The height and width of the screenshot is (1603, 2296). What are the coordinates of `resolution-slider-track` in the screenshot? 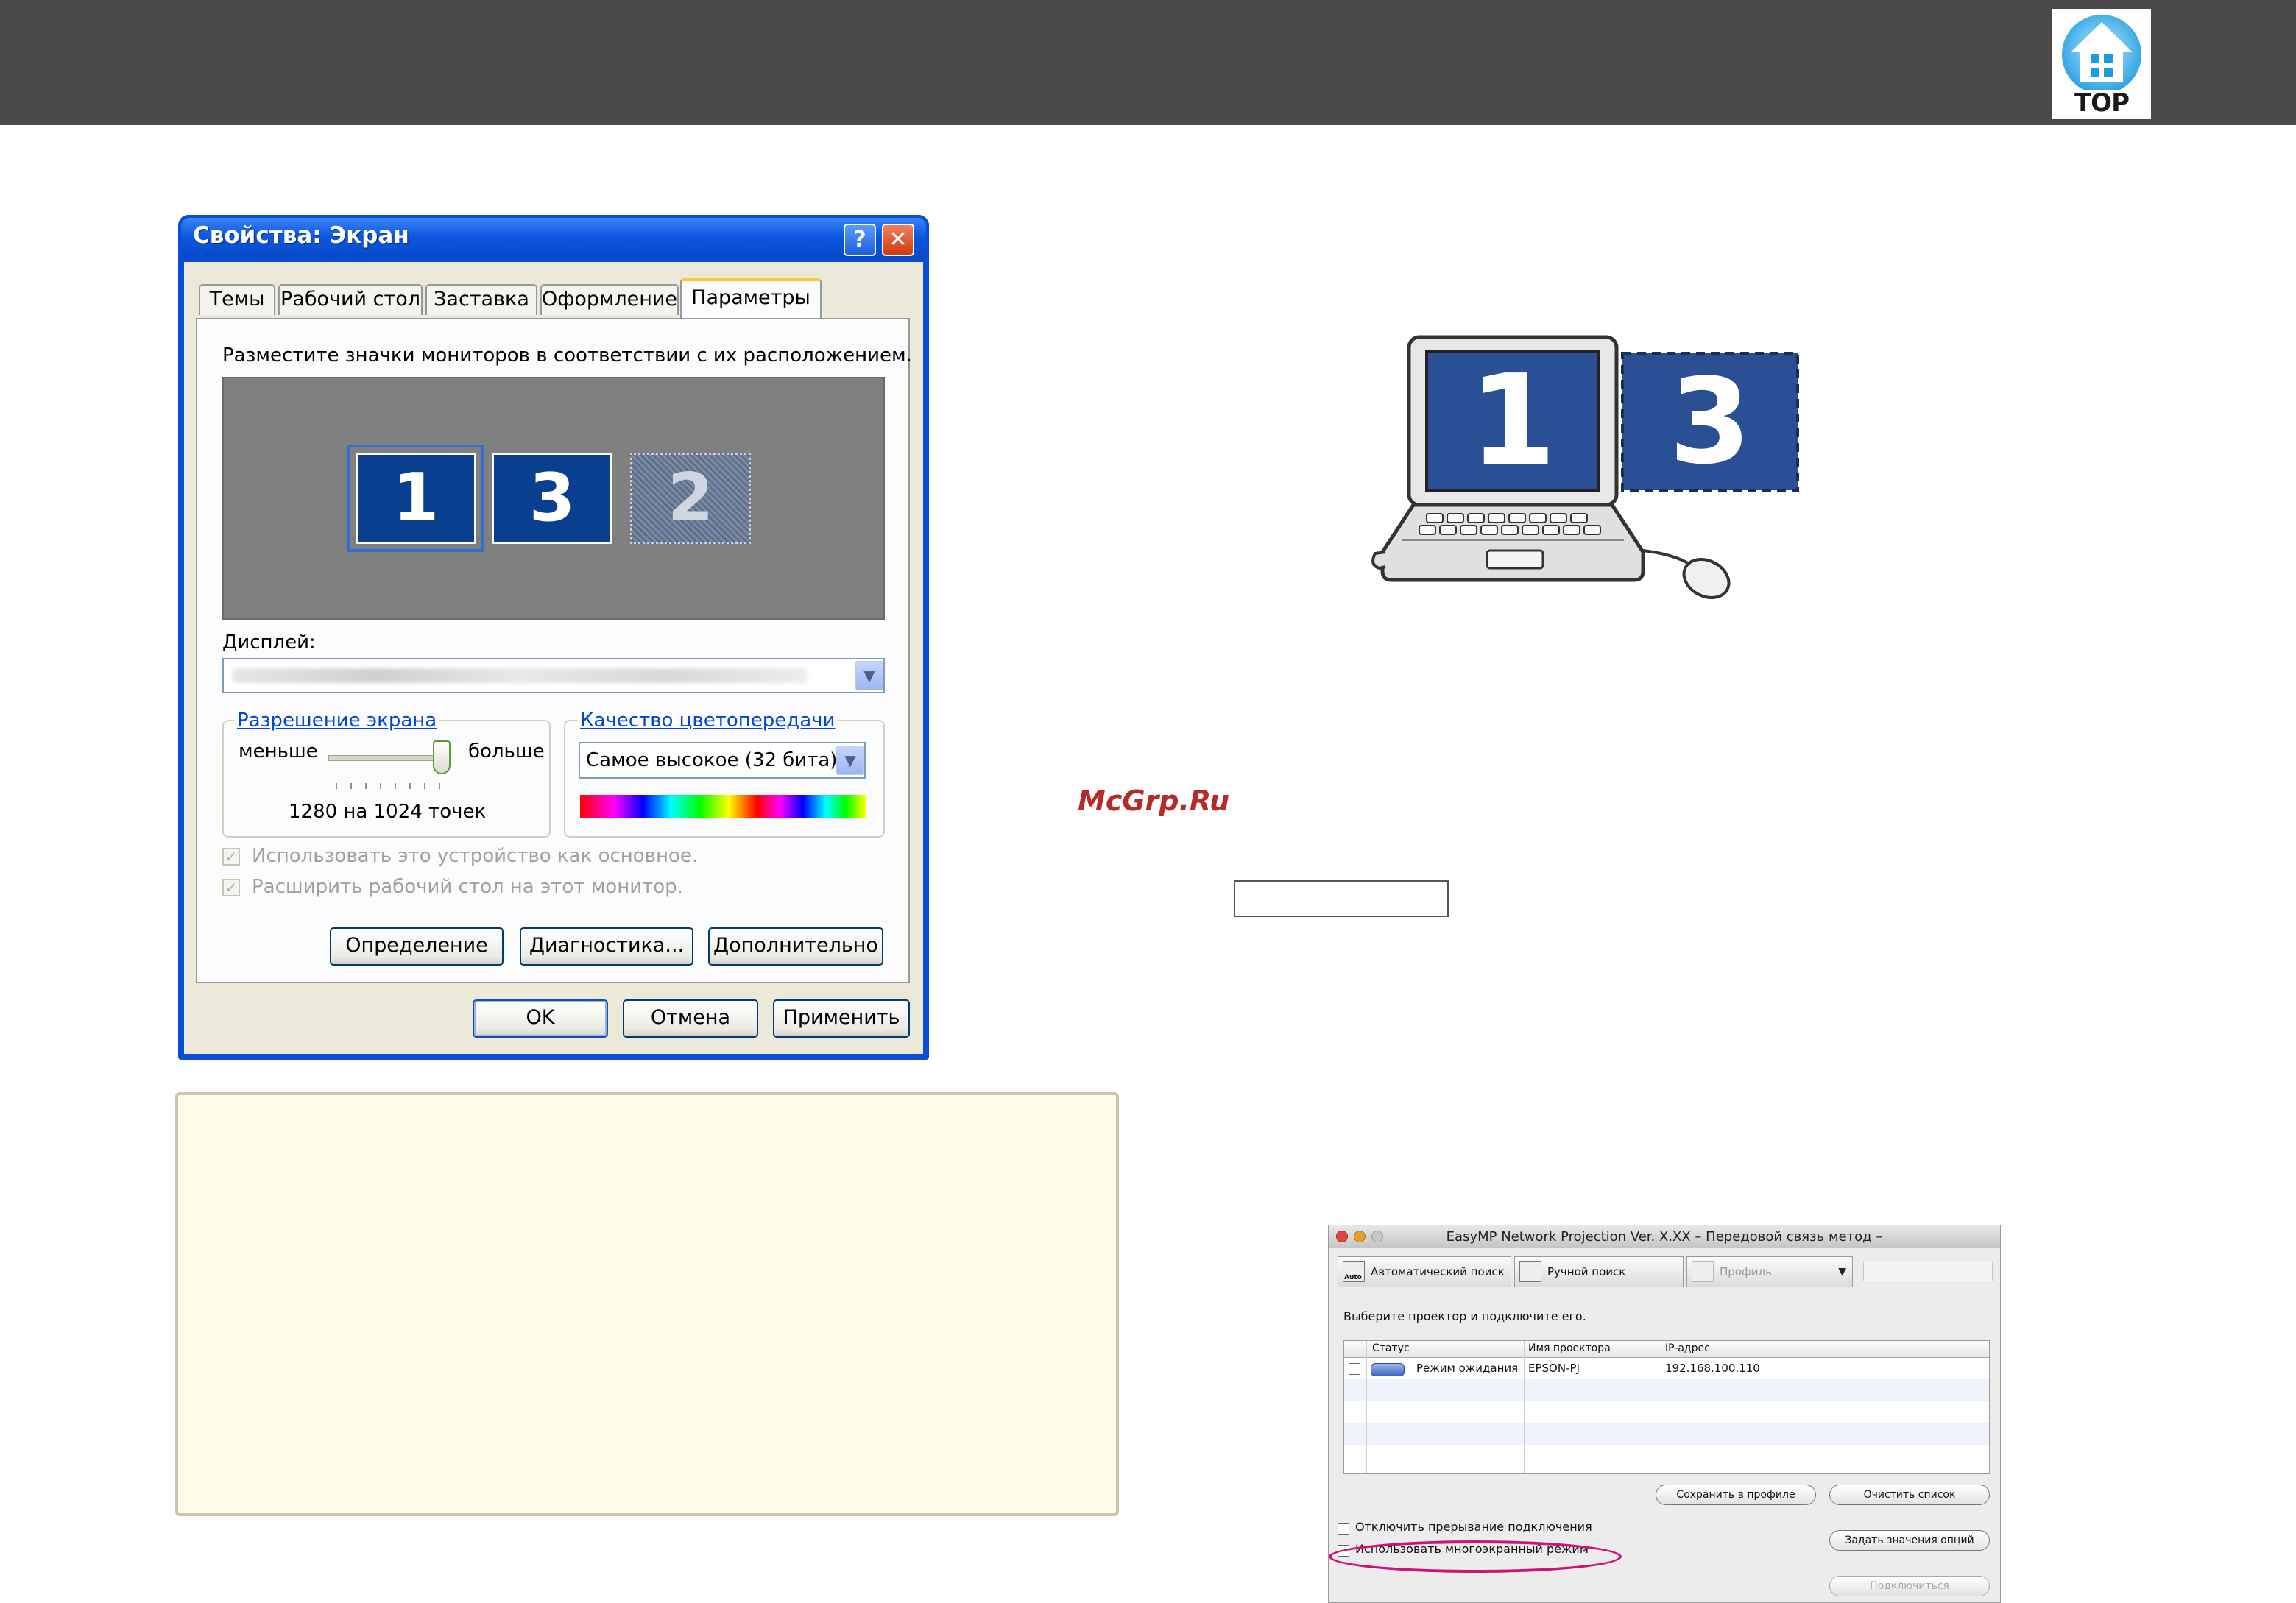 It's located at (388, 758).